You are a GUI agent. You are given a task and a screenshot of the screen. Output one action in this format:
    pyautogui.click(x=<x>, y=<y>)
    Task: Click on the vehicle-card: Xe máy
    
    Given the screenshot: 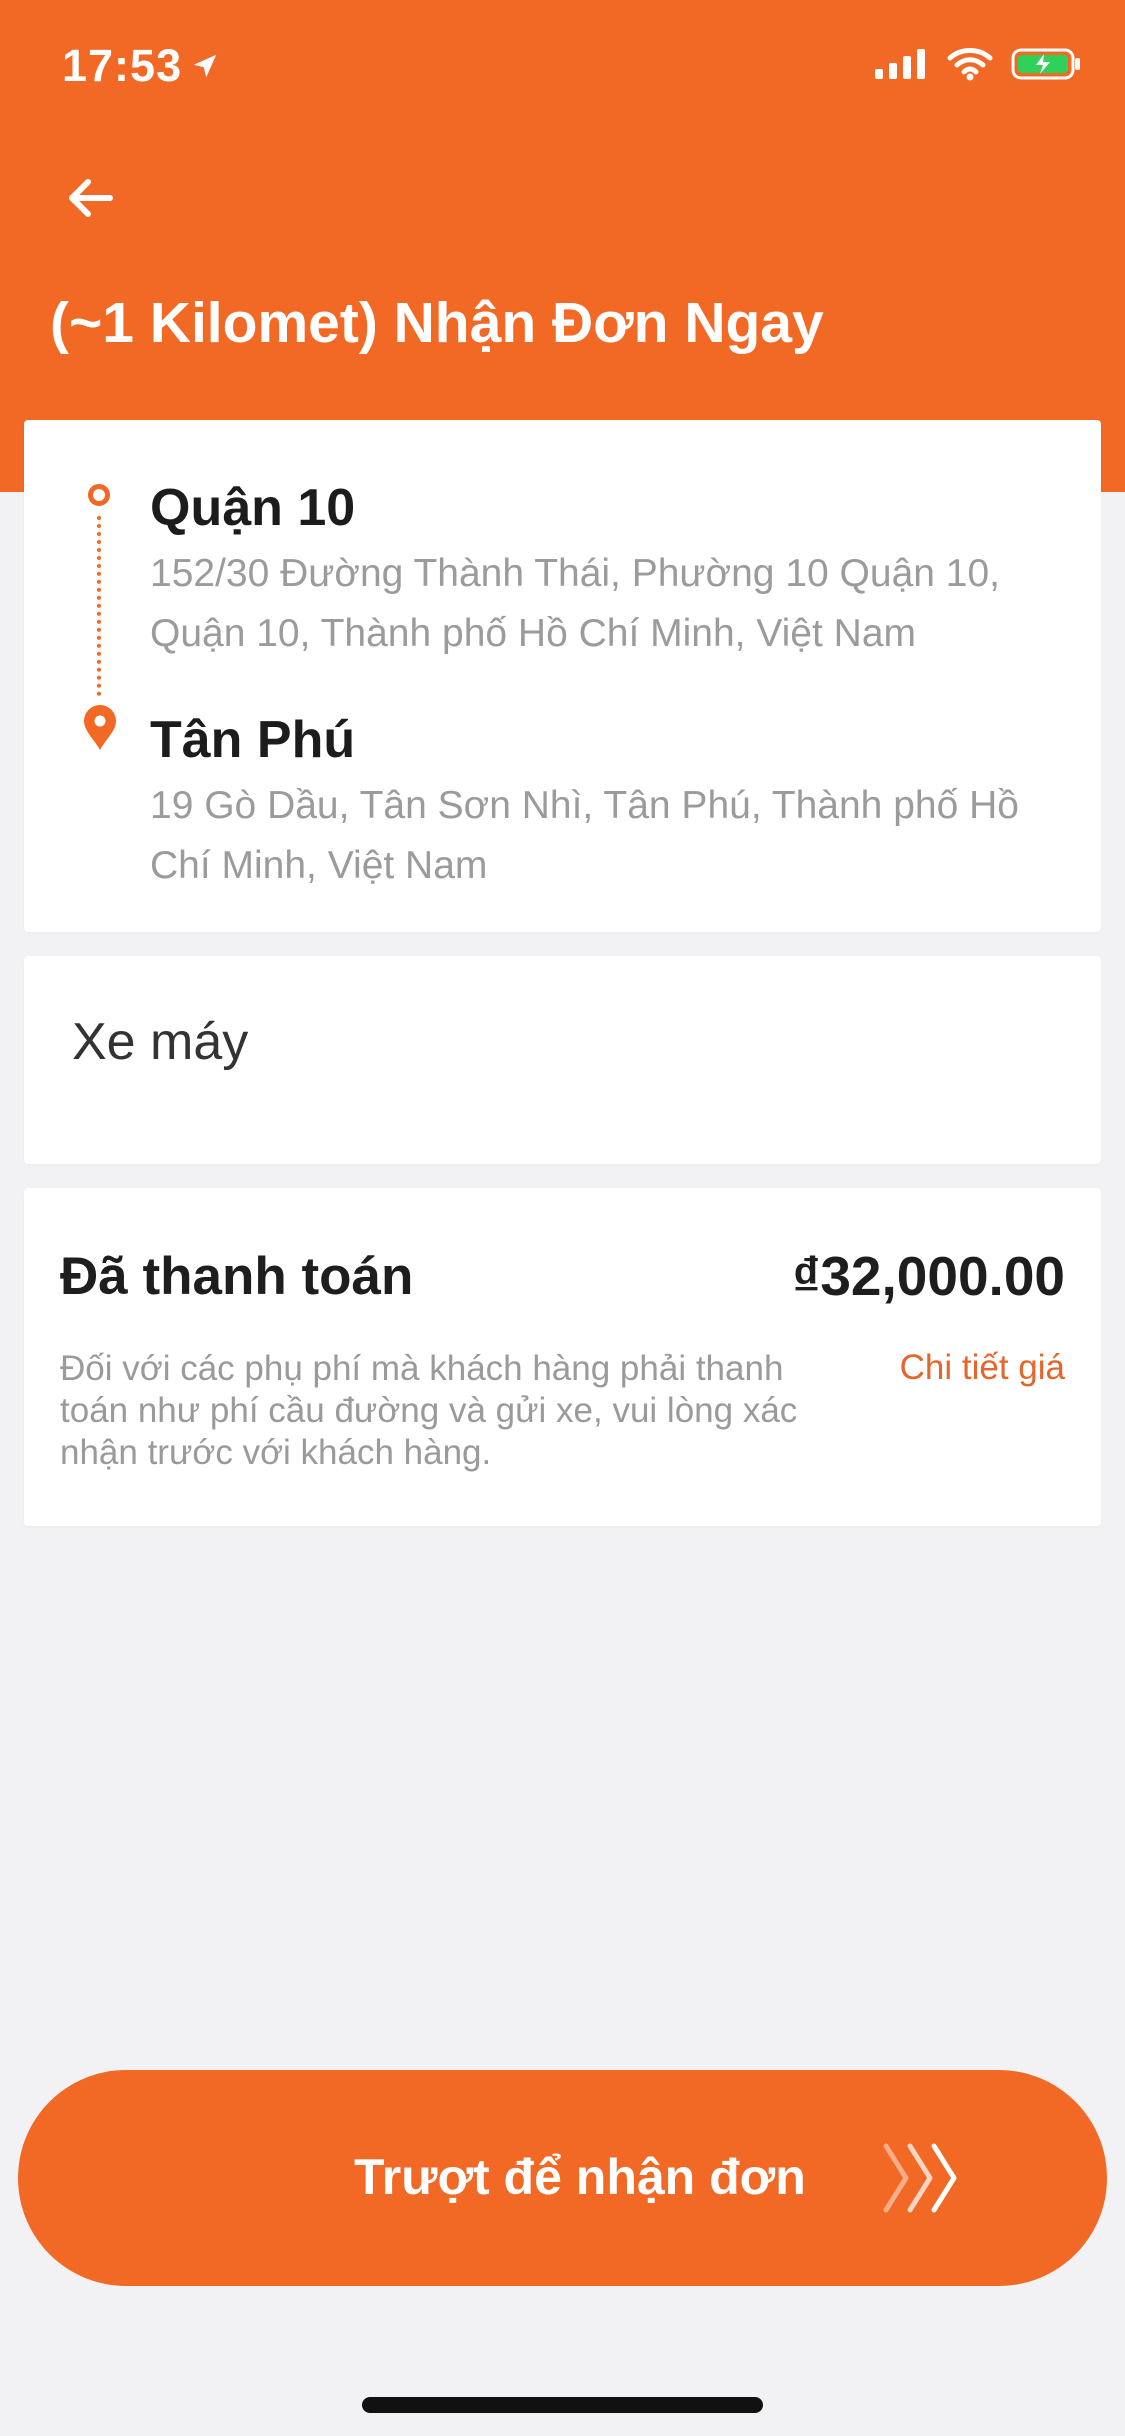 What is the action you would take?
    pyautogui.click(x=562, y=1060)
    